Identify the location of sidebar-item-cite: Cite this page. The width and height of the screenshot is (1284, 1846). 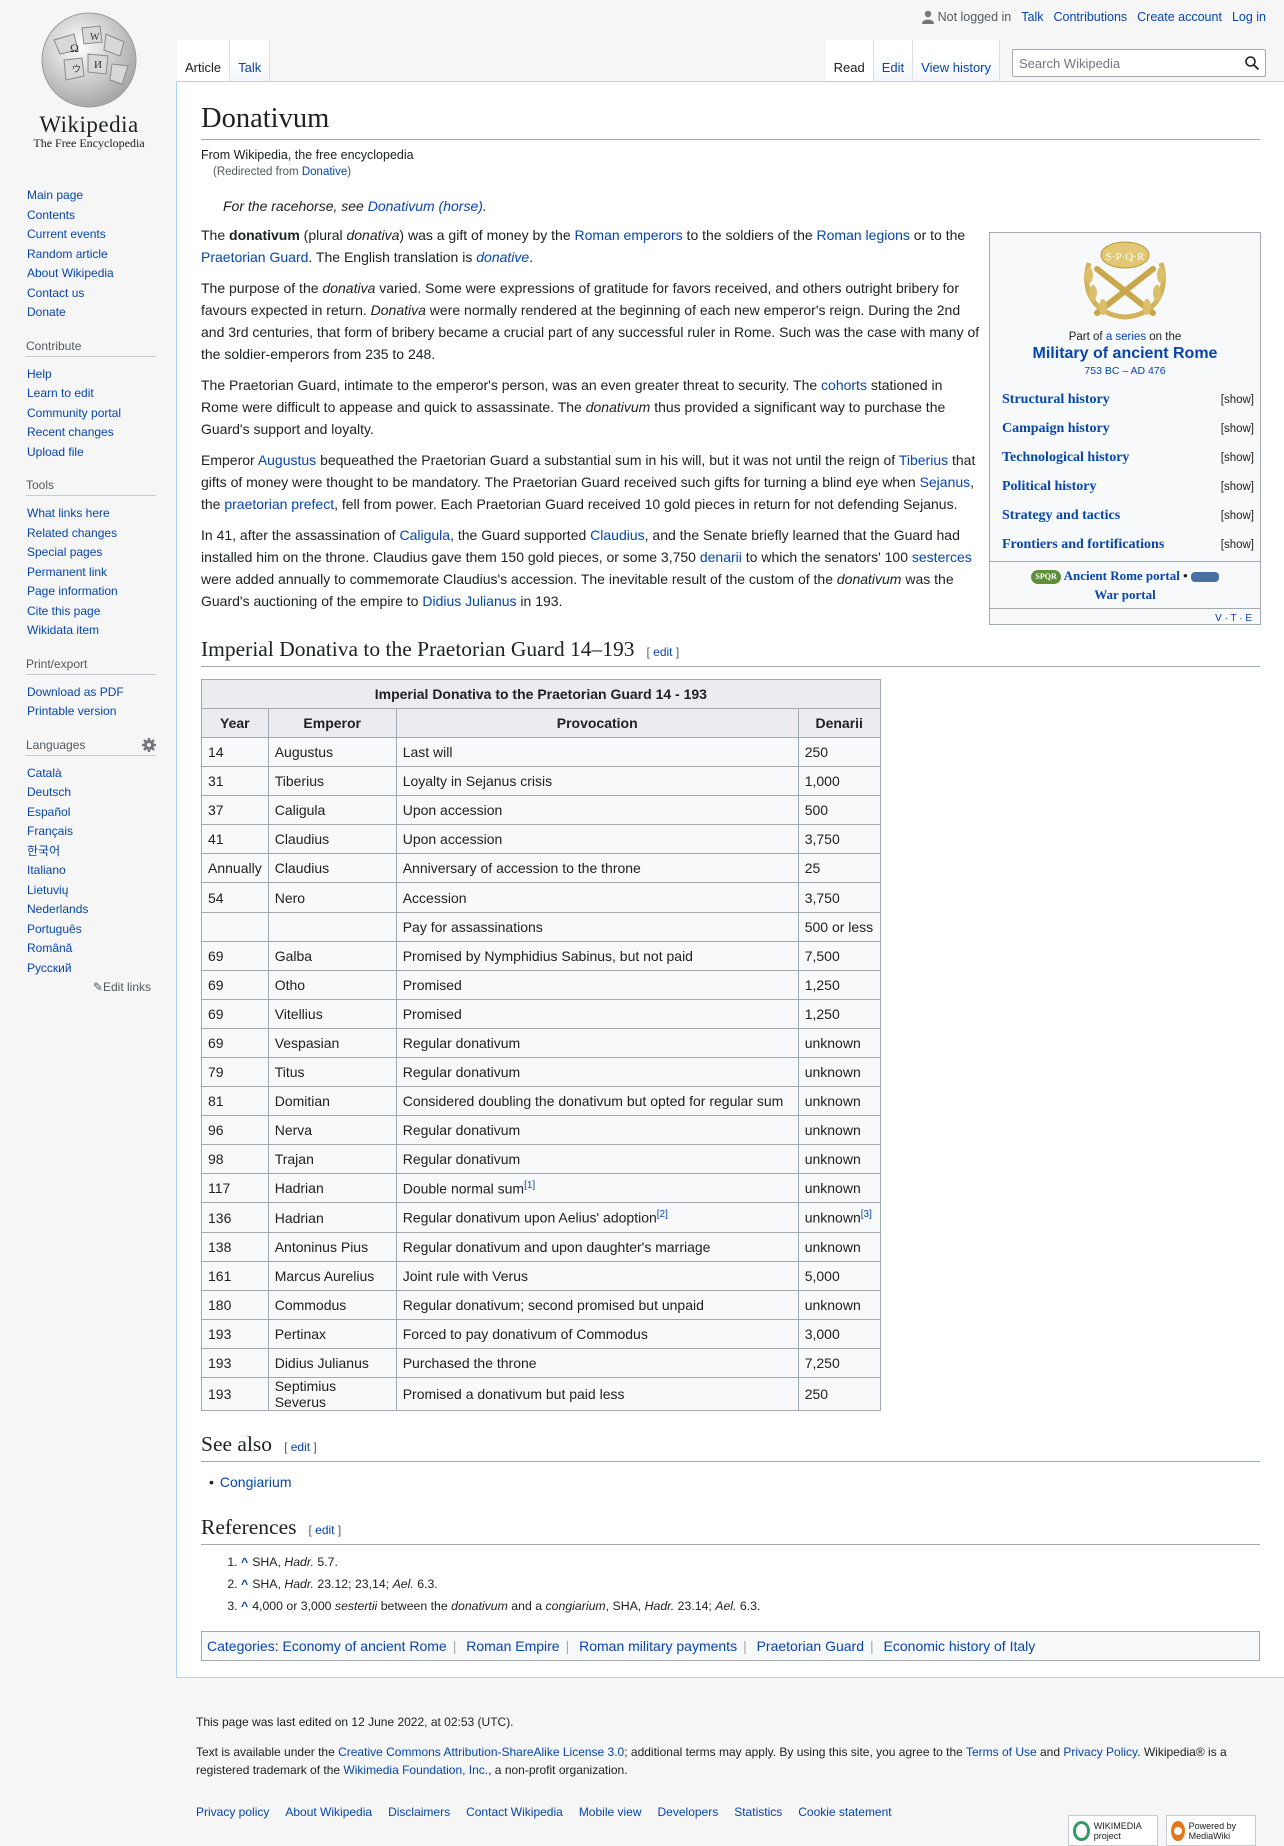
(63, 611).